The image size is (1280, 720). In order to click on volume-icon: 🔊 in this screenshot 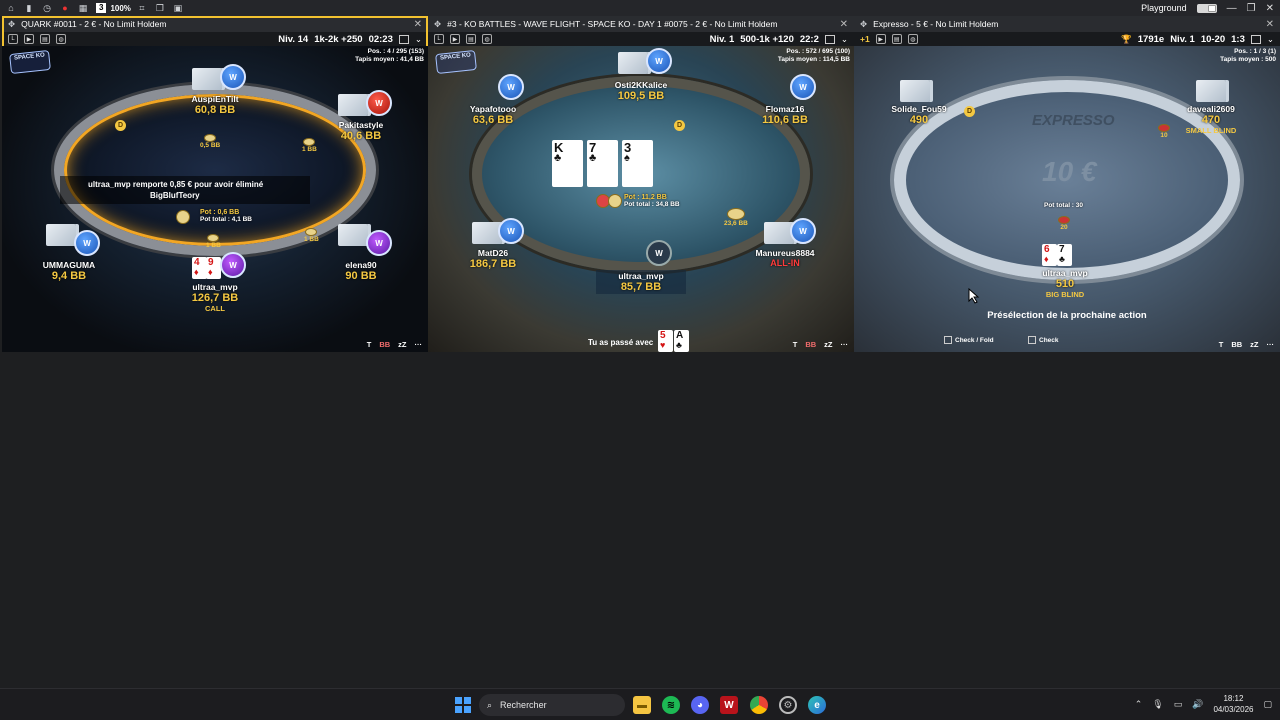, I will do `click(1197, 704)`.